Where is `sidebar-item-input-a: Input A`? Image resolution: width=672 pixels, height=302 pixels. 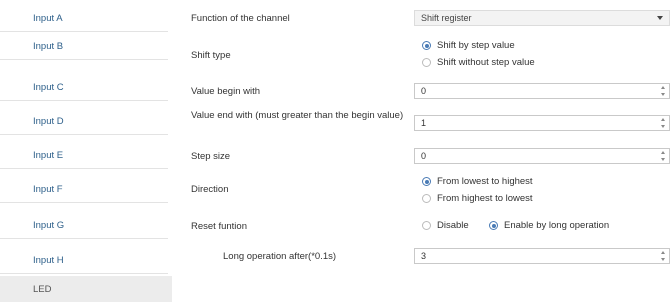
sidebar-item-input-a: Input A is located at coordinates (84, 18).